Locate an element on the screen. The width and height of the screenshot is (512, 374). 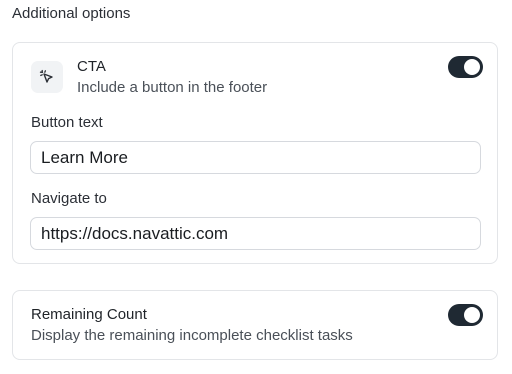
cta-description: Include a button in the footer is located at coordinates (172, 87).